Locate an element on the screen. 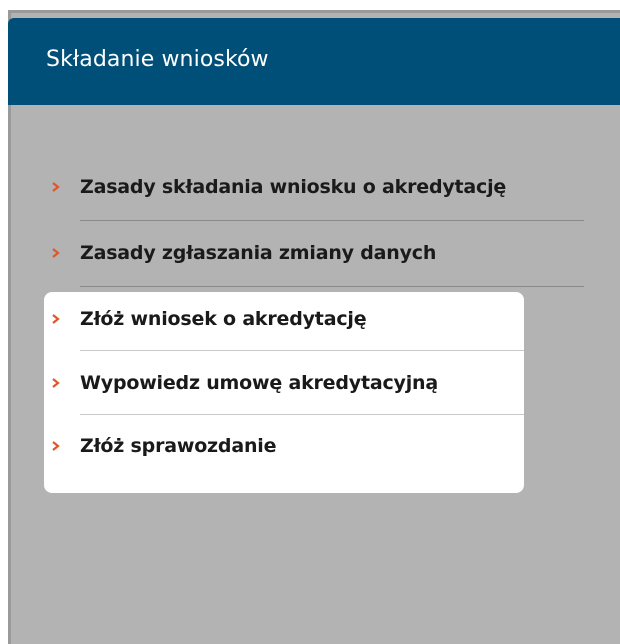 This screenshot has height=644, width=620. menu-item-data-change-rules: Zasady zgłaszania zmiany danych is located at coordinates (317, 253).